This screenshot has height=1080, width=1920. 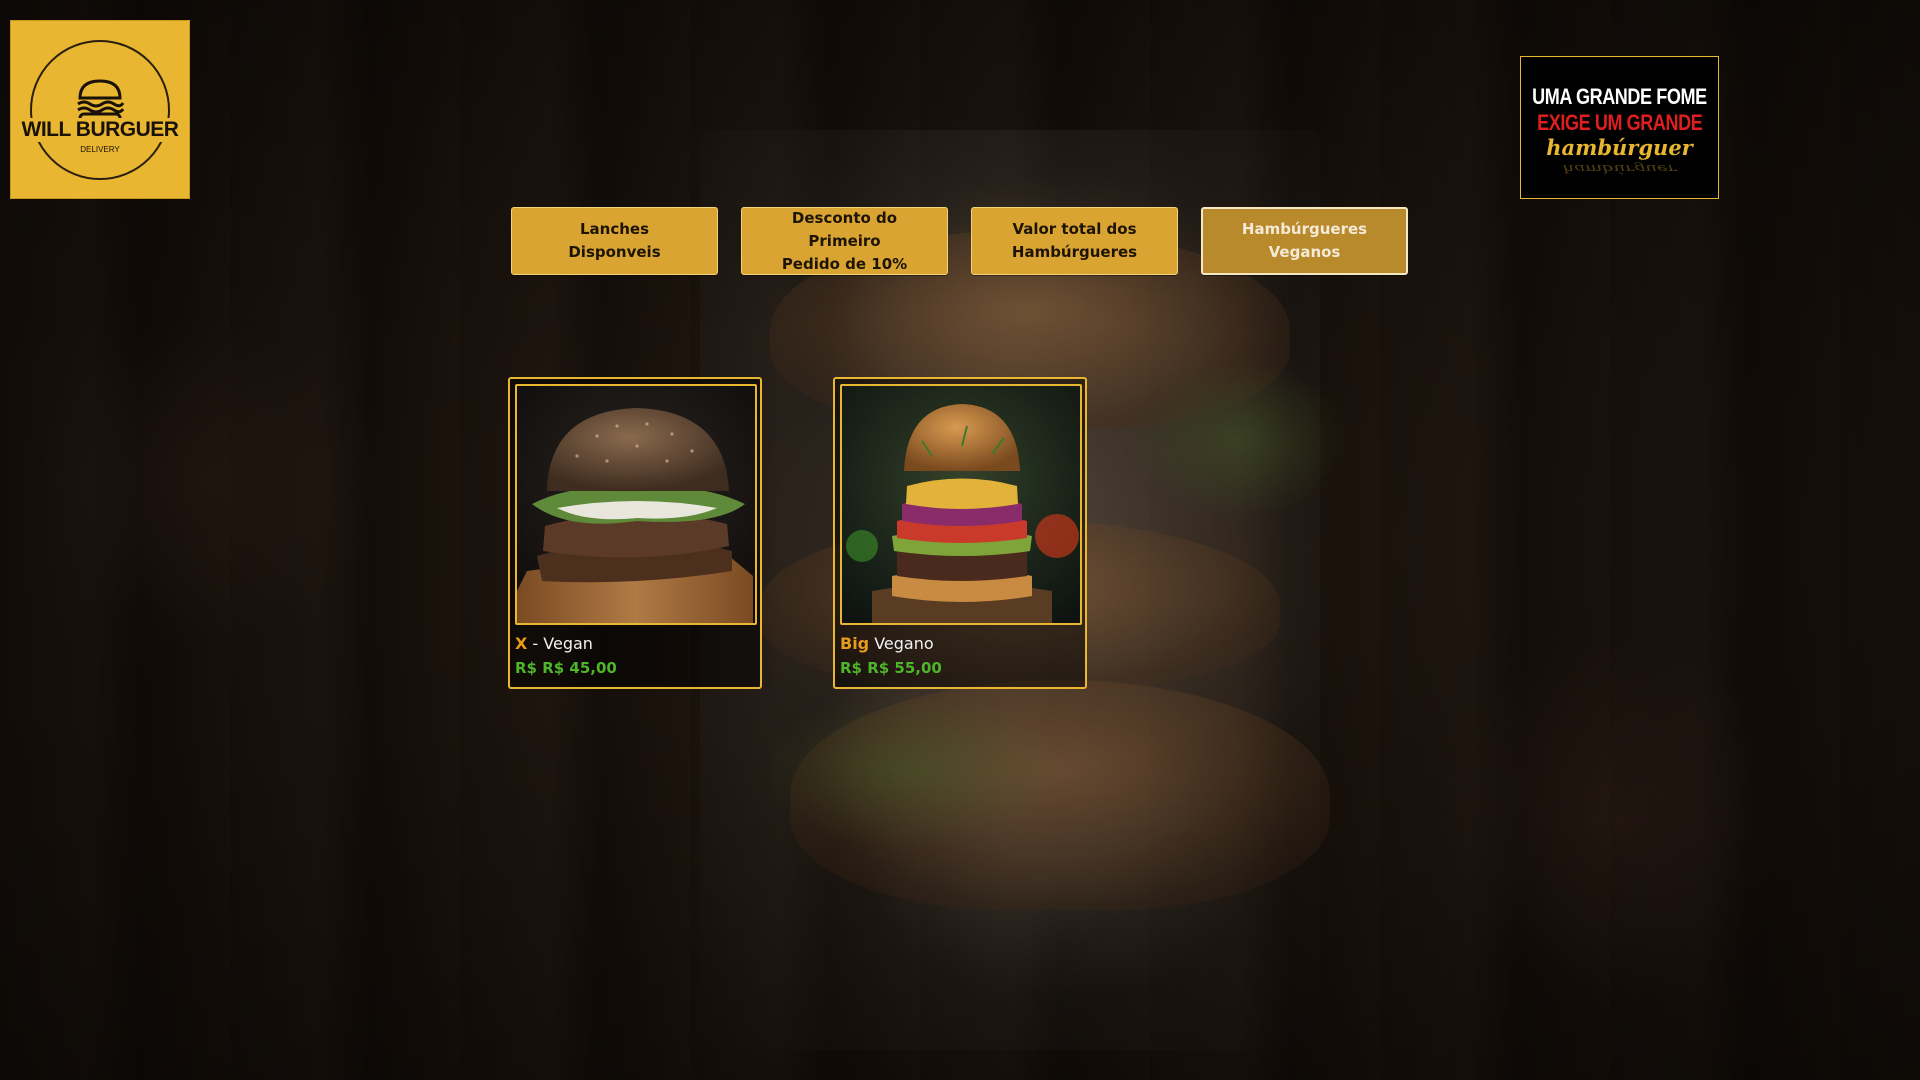 I want to click on nav-valor-total-button: Valor total dos Hambúrgueres, so click(x=1074, y=241).